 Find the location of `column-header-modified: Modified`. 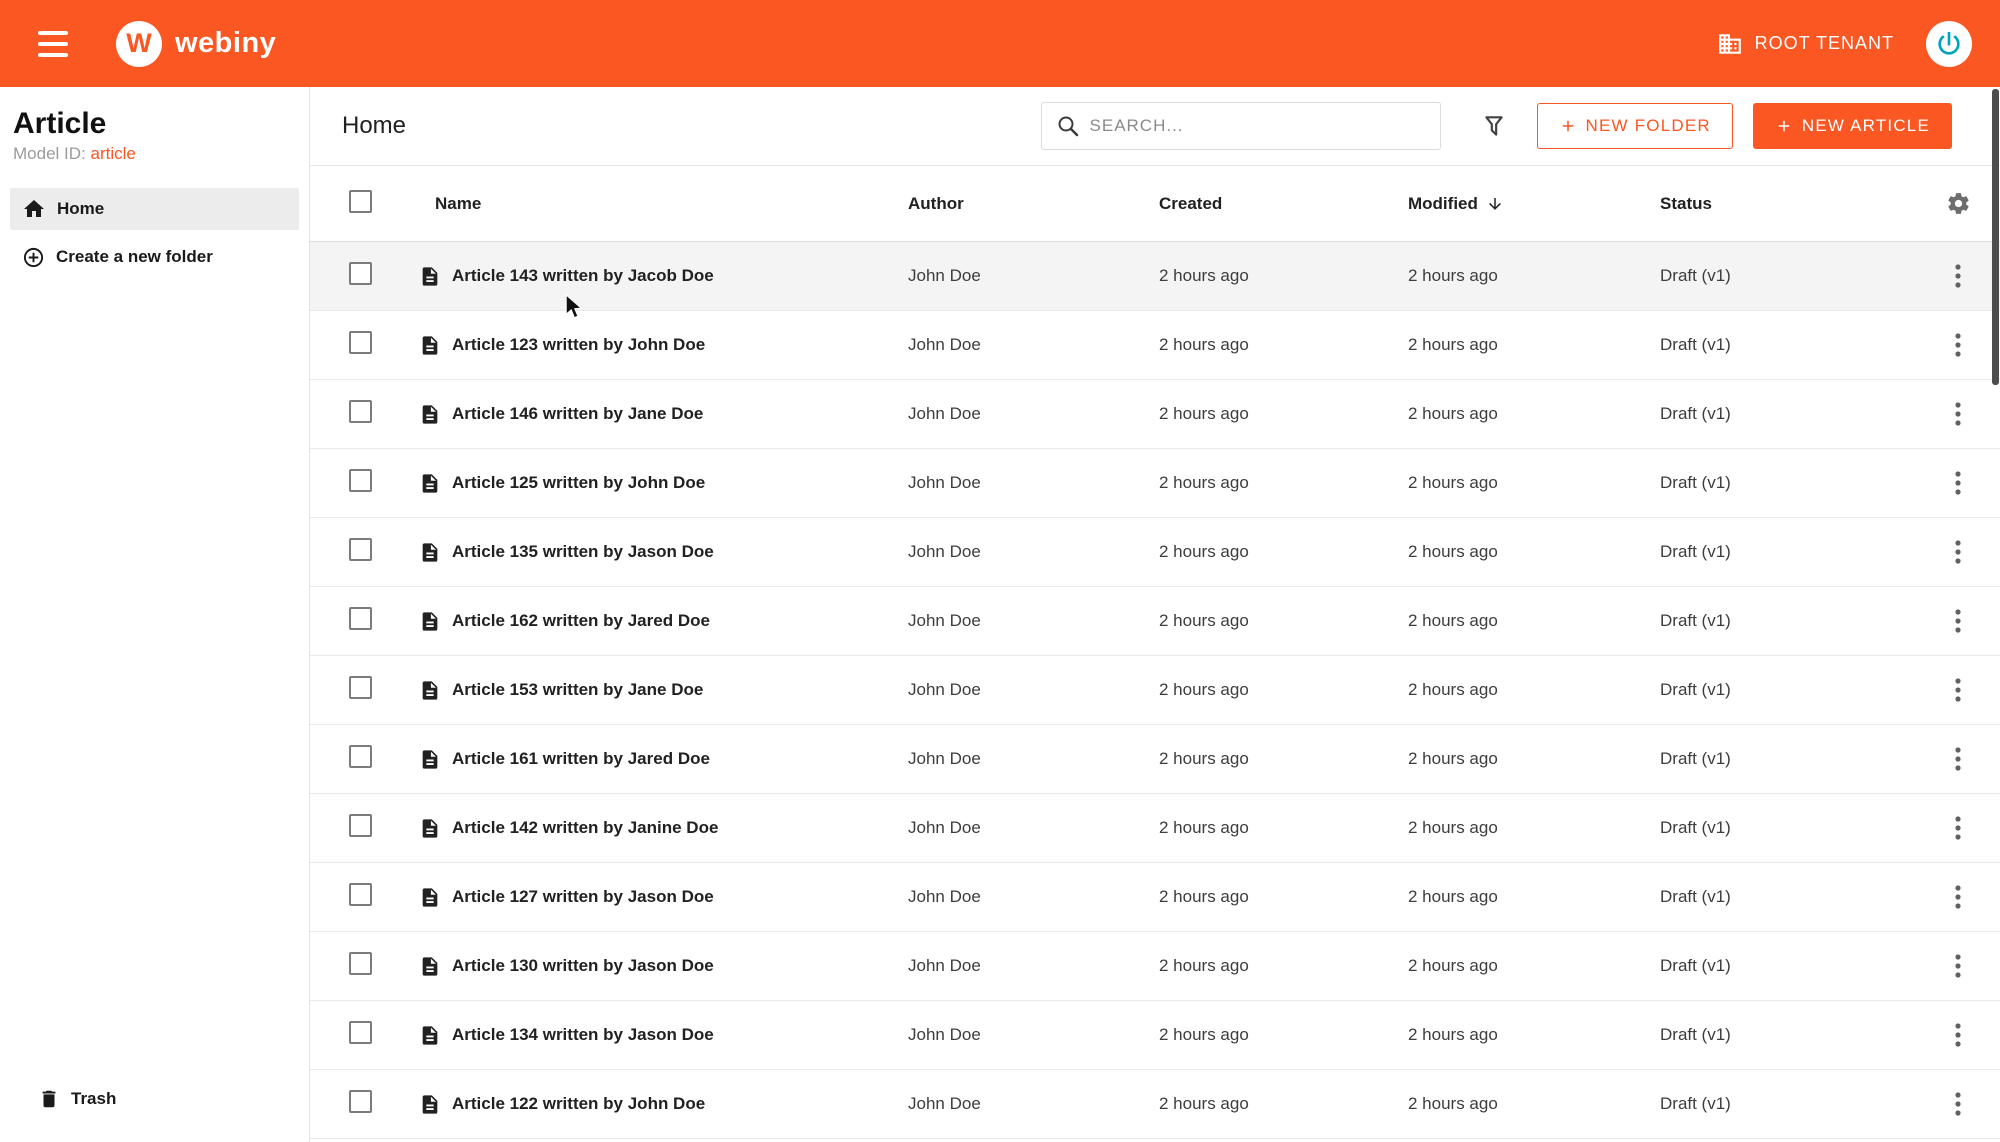

column-header-modified: Modified is located at coordinates (1534, 204).